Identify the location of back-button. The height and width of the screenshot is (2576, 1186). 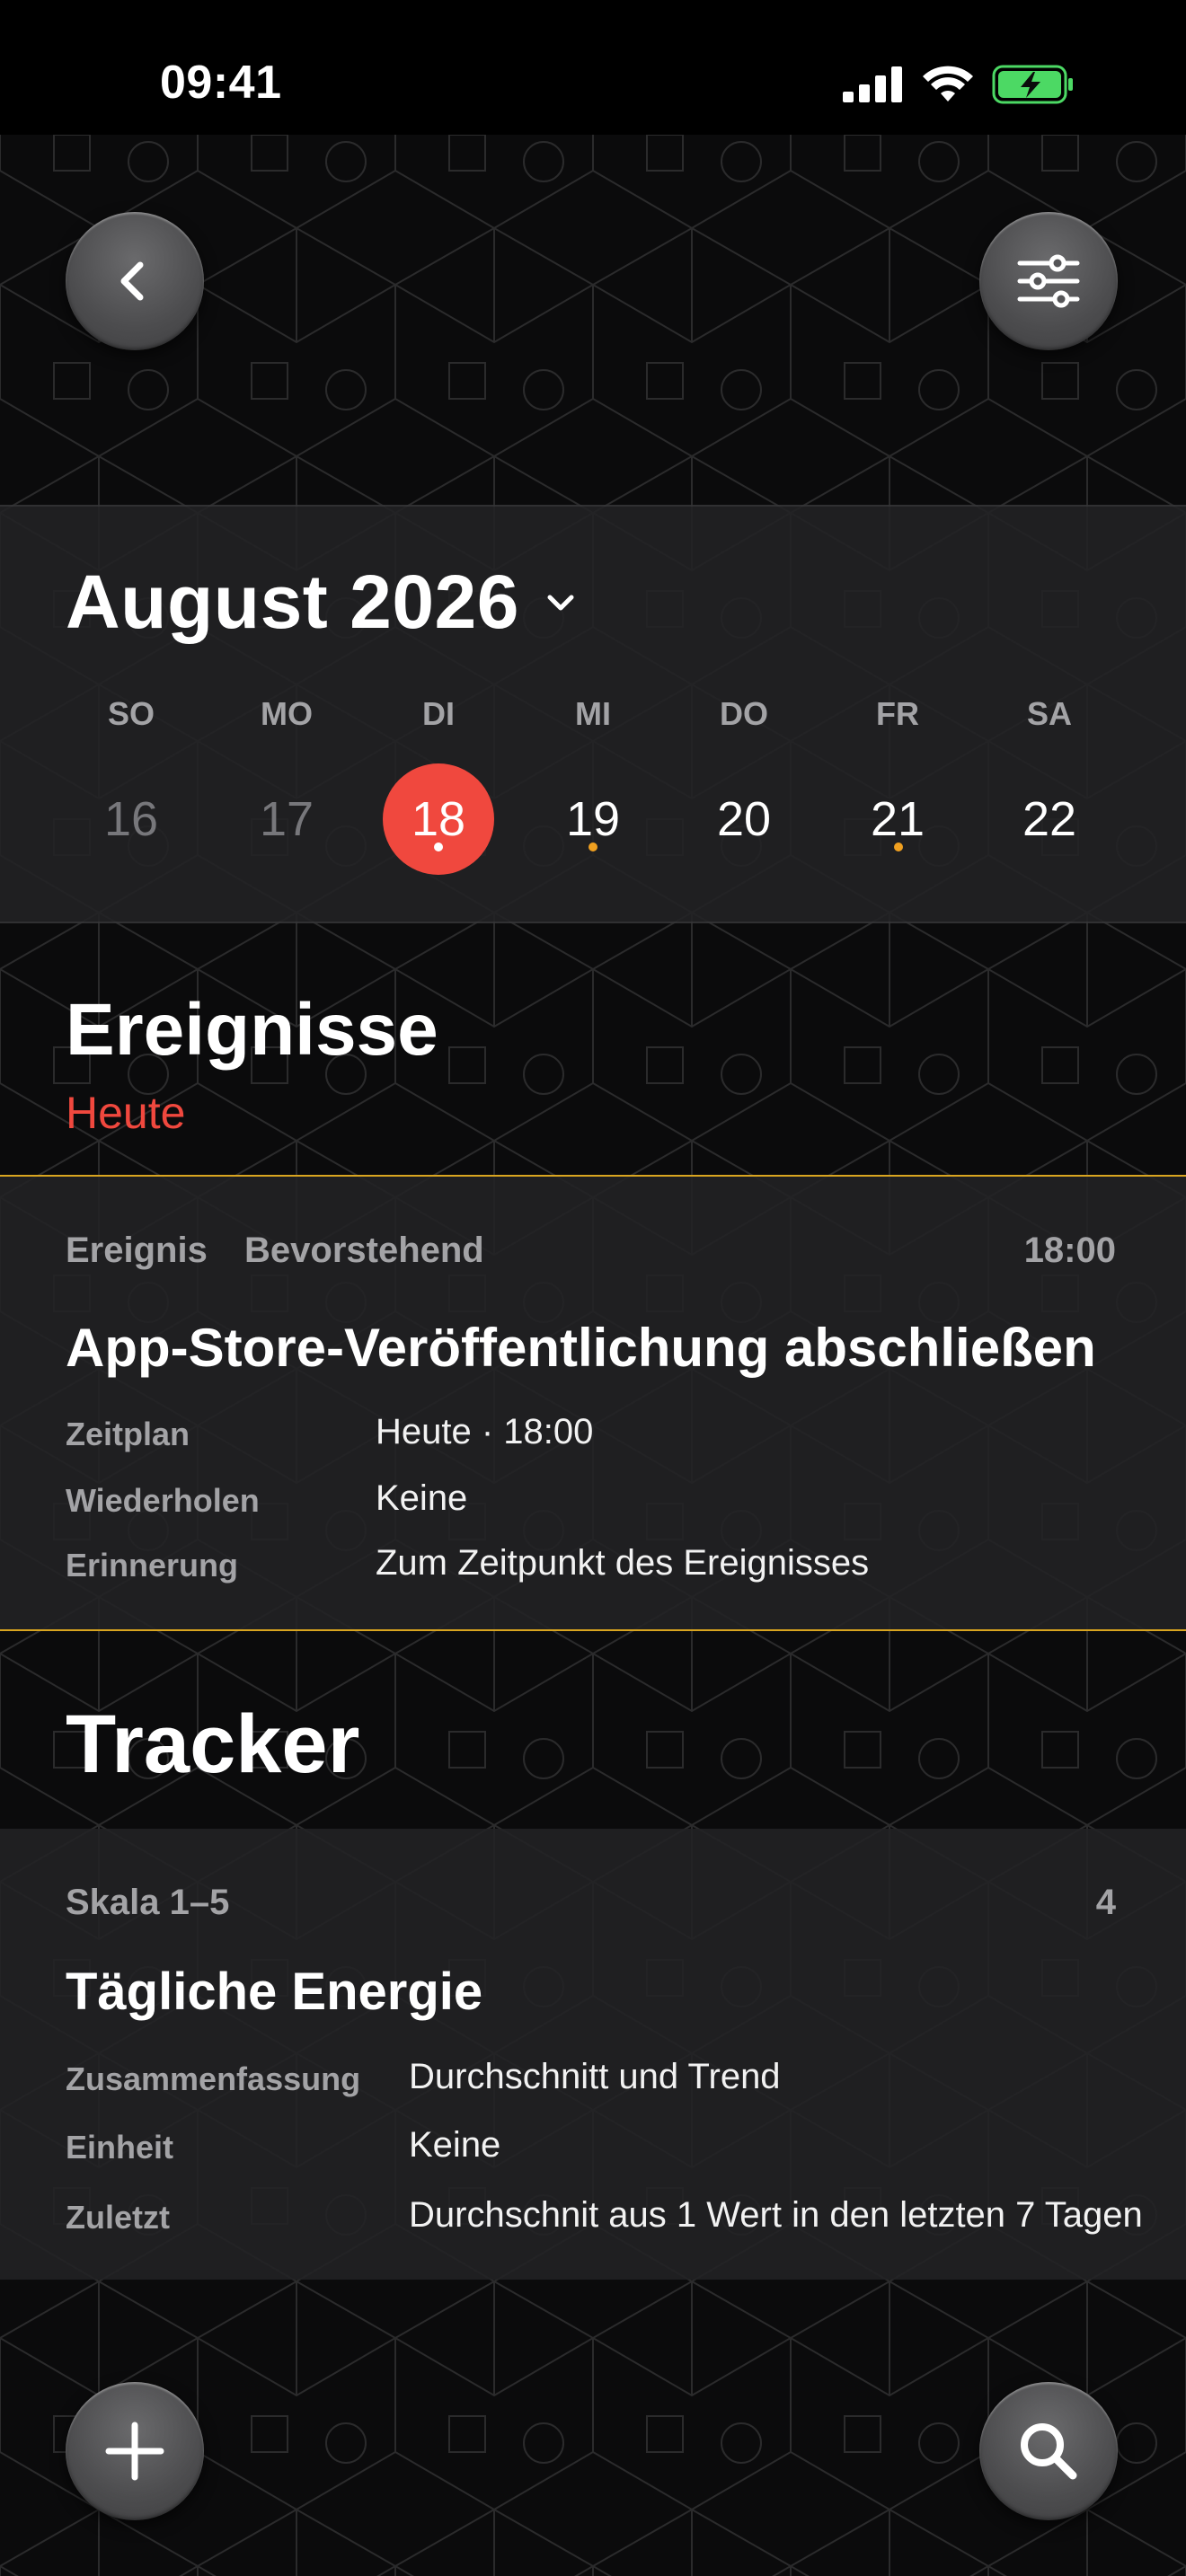
(135, 281).